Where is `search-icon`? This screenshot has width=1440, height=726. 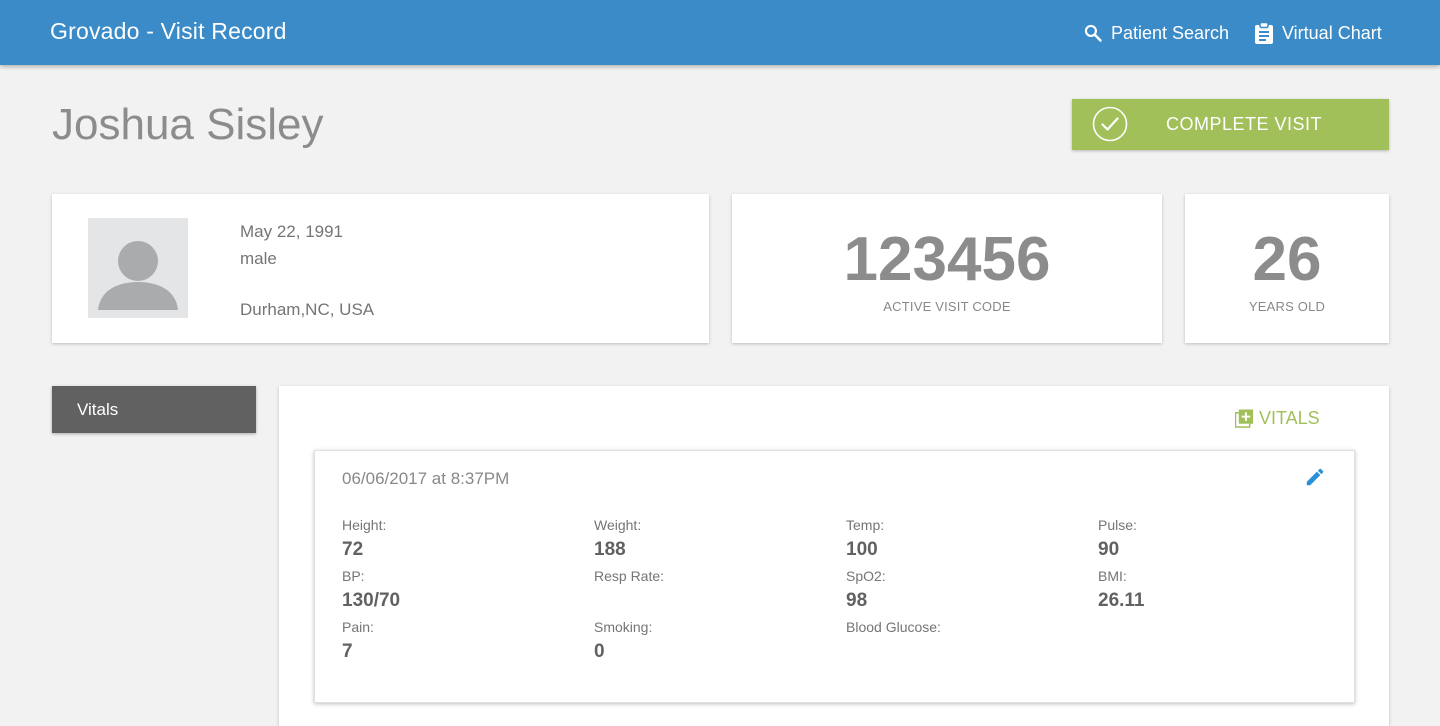 search-icon is located at coordinates (1093, 33).